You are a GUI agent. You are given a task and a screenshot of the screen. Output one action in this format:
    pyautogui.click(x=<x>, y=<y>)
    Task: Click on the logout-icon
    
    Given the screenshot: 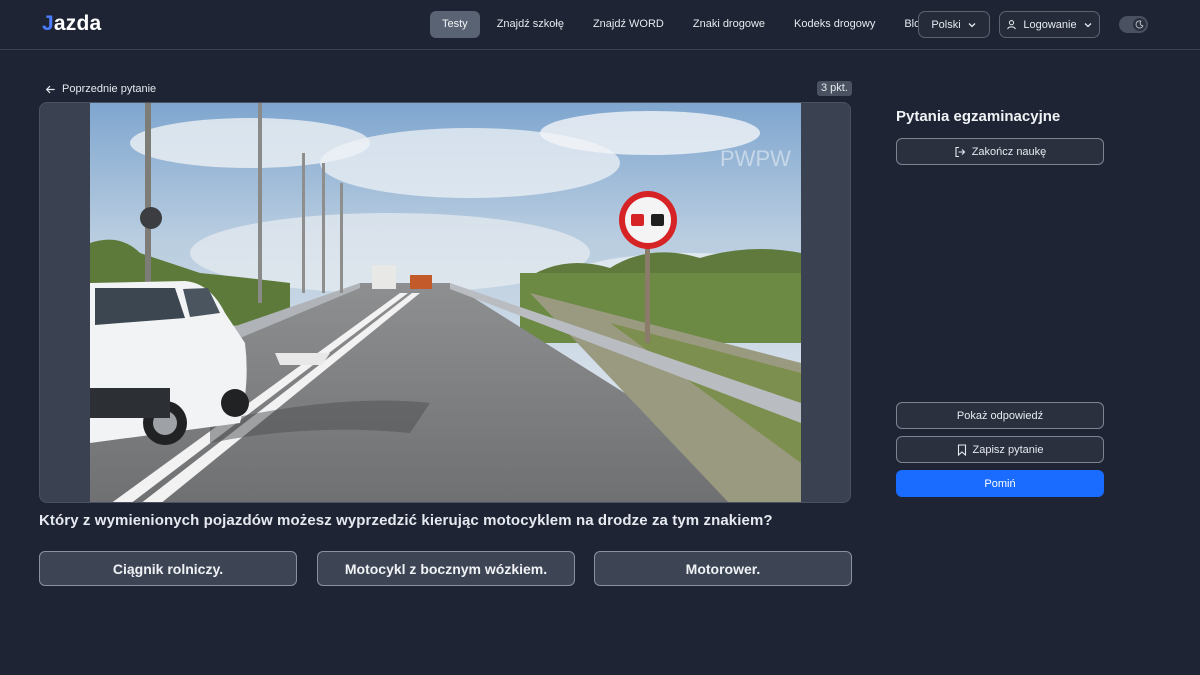 What is the action you would take?
    pyautogui.click(x=960, y=152)
    